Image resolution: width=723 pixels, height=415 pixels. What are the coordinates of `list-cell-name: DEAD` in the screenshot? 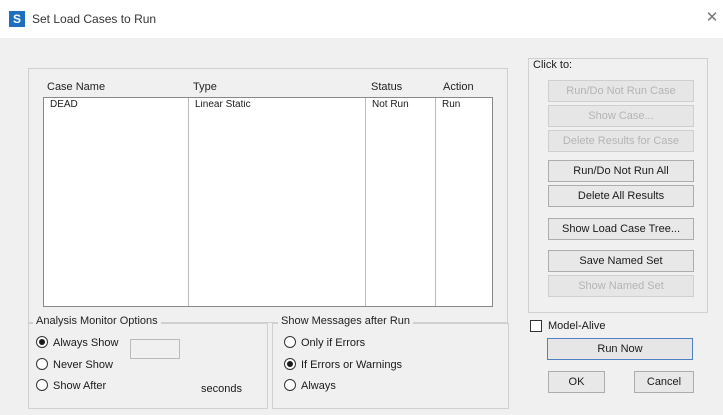 It's located at (117, 105).